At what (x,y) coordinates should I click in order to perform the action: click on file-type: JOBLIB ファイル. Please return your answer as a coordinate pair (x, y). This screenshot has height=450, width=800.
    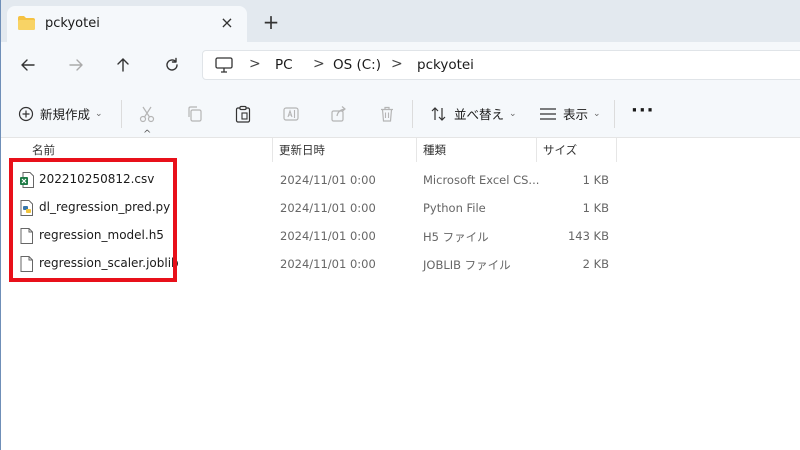
    Looking at the image, I should click on (467, 265).